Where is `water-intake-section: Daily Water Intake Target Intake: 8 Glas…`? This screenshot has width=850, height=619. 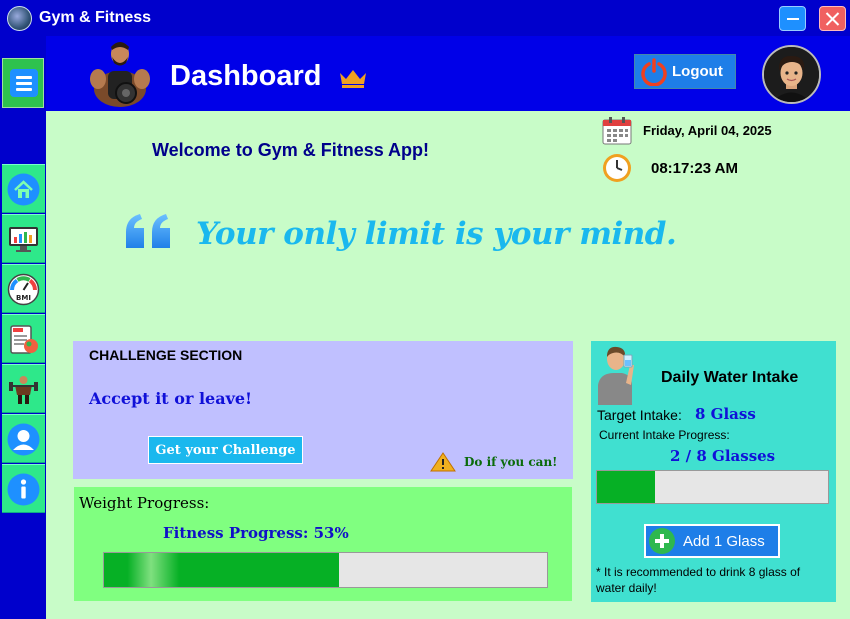 water-intake-section: Daily Water Intake Target Intake: 8 Glas… is located at coordinates (713, 471).